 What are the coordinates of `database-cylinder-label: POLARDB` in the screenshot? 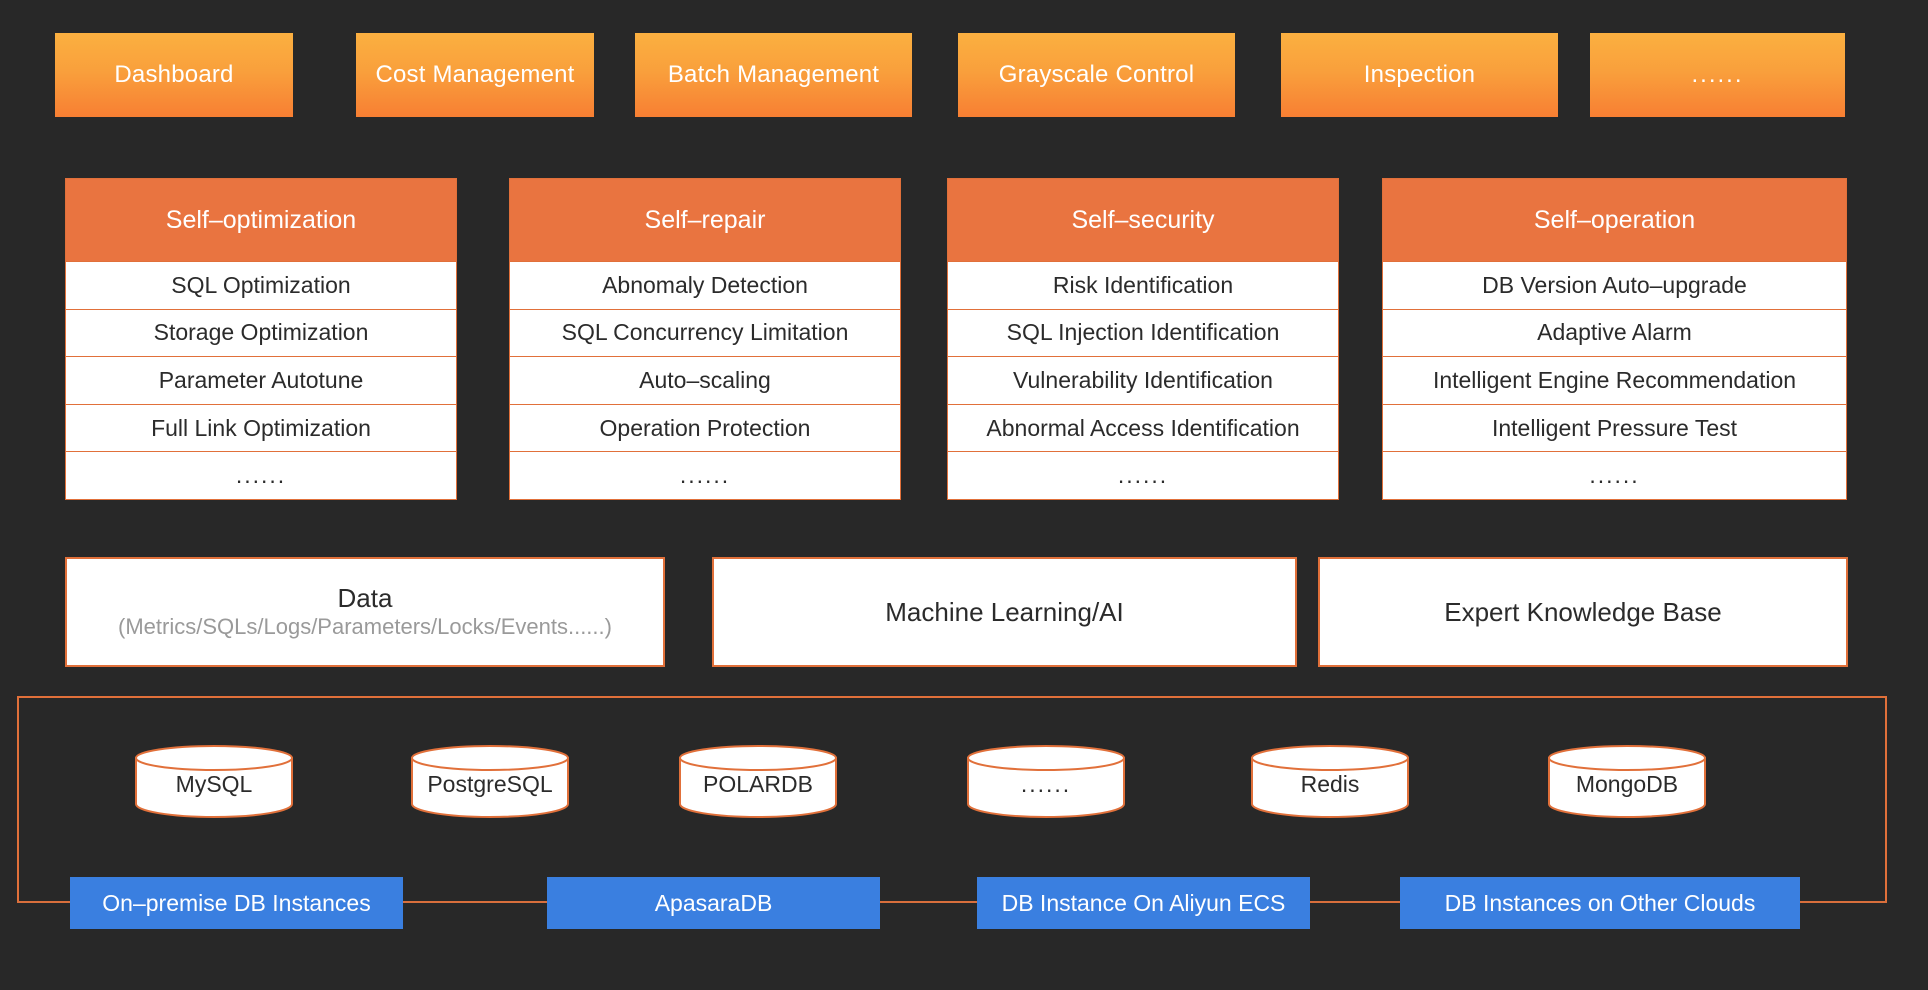 It's located at (758, 784).